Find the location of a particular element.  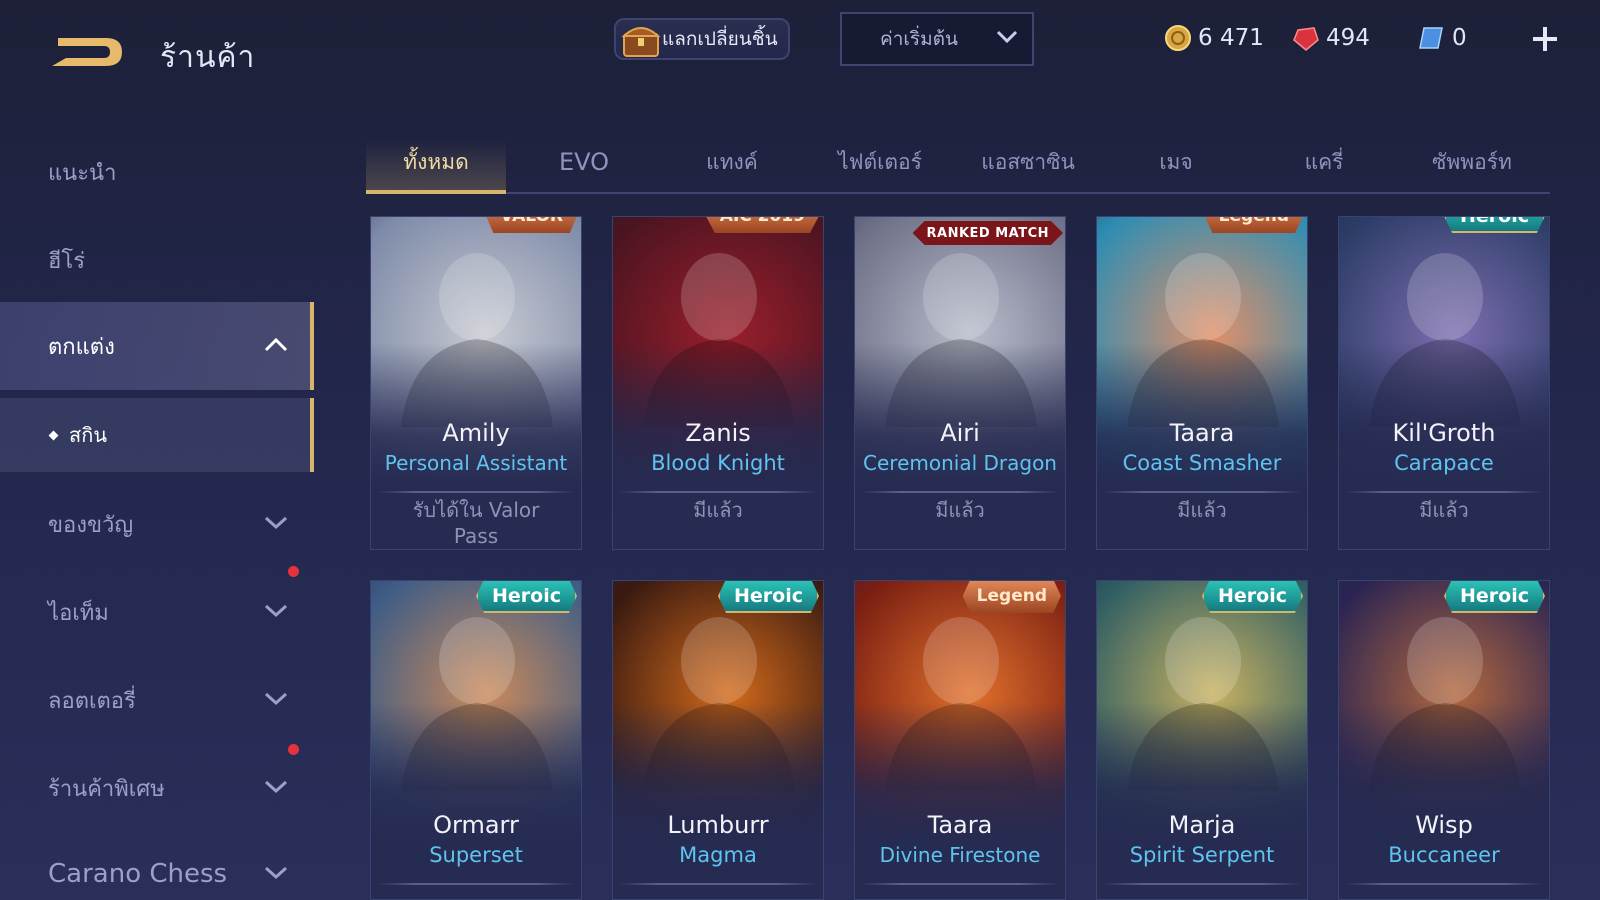

gold-coin-icon is located at coordinates (1178, 38).